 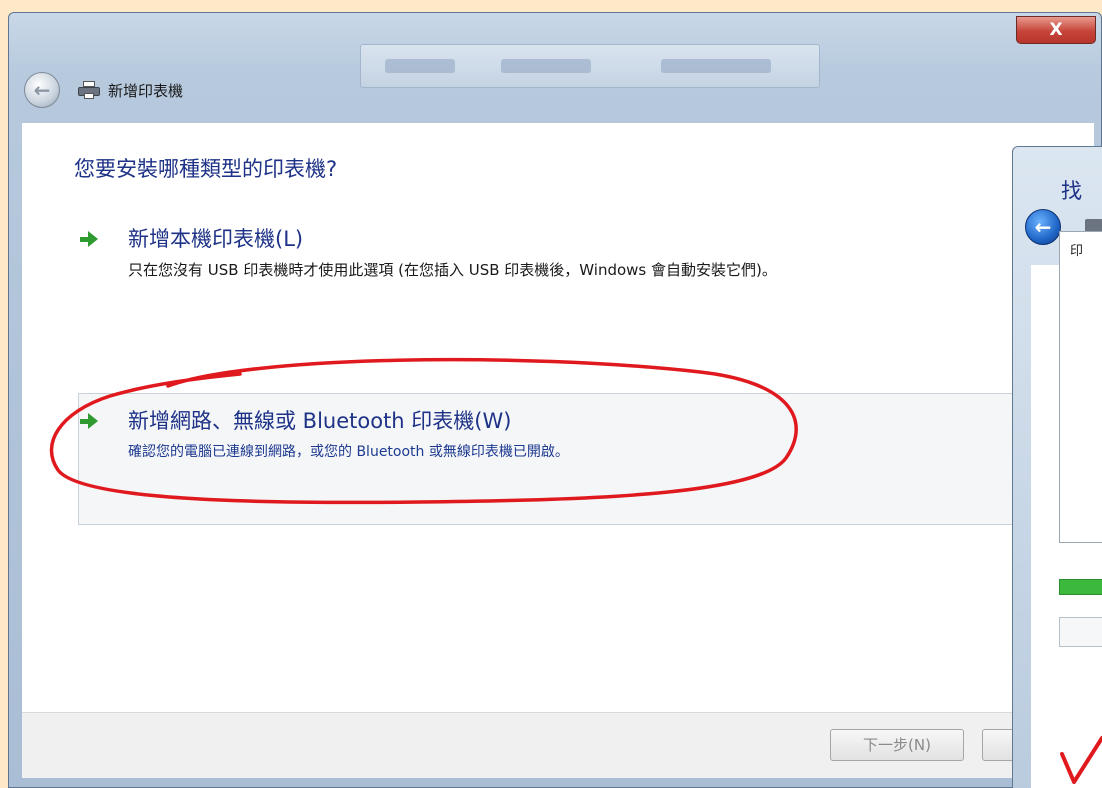 I want to click on printer-list: 印, so click(x=1080, y=387).